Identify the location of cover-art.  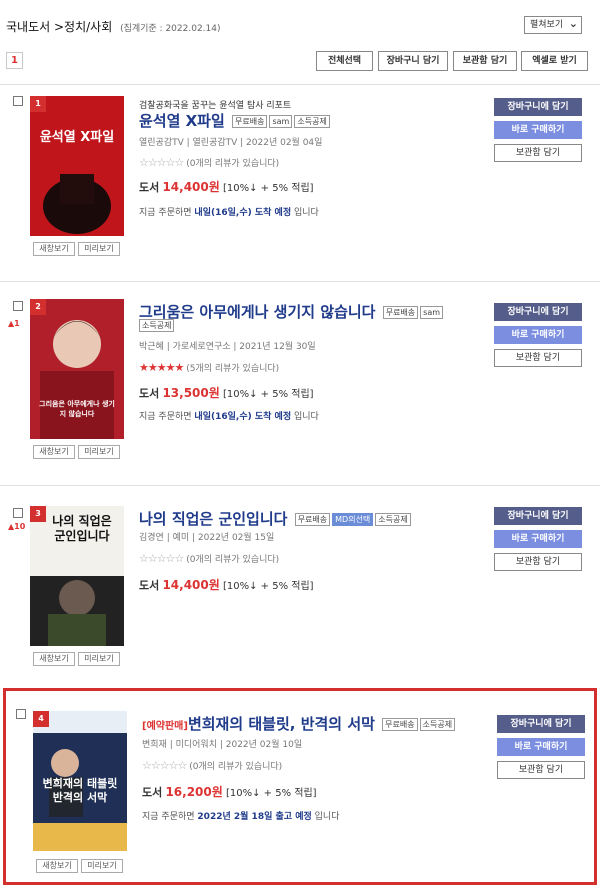
(77, 166).